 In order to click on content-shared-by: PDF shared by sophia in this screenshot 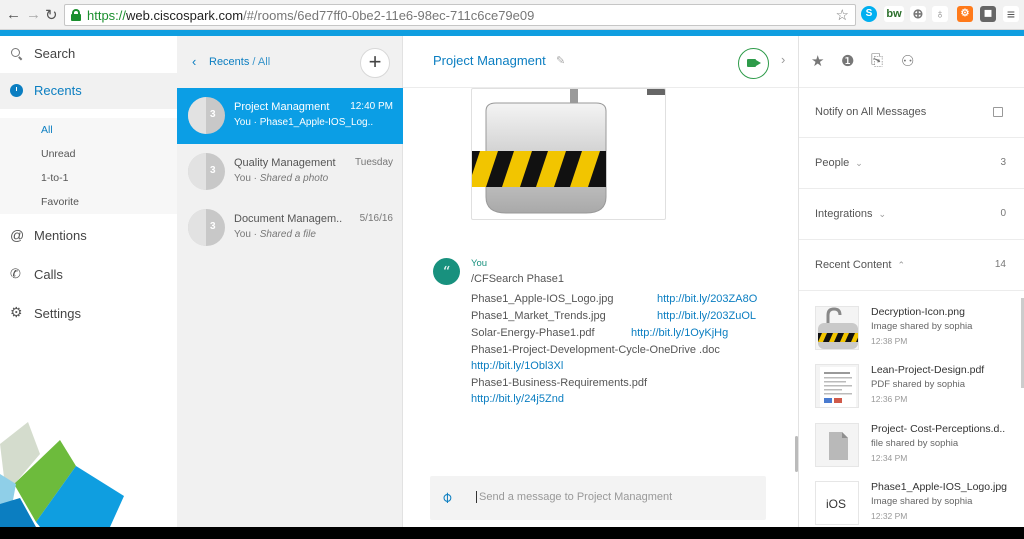, I will do `click(918, 384)`.